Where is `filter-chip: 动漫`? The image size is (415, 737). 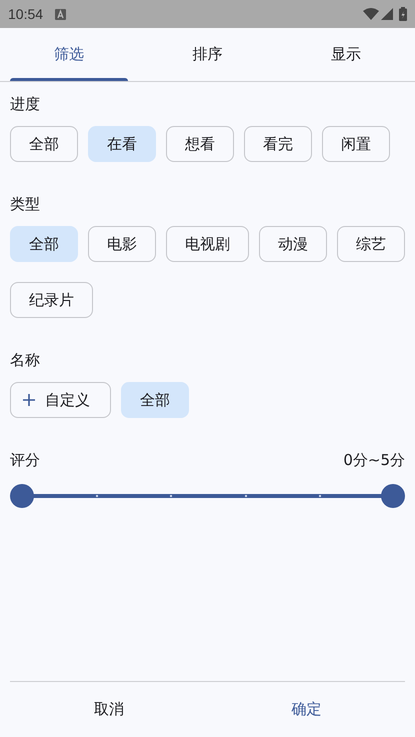
filter-chip: 动漫 is located at coordinates (293, 244).